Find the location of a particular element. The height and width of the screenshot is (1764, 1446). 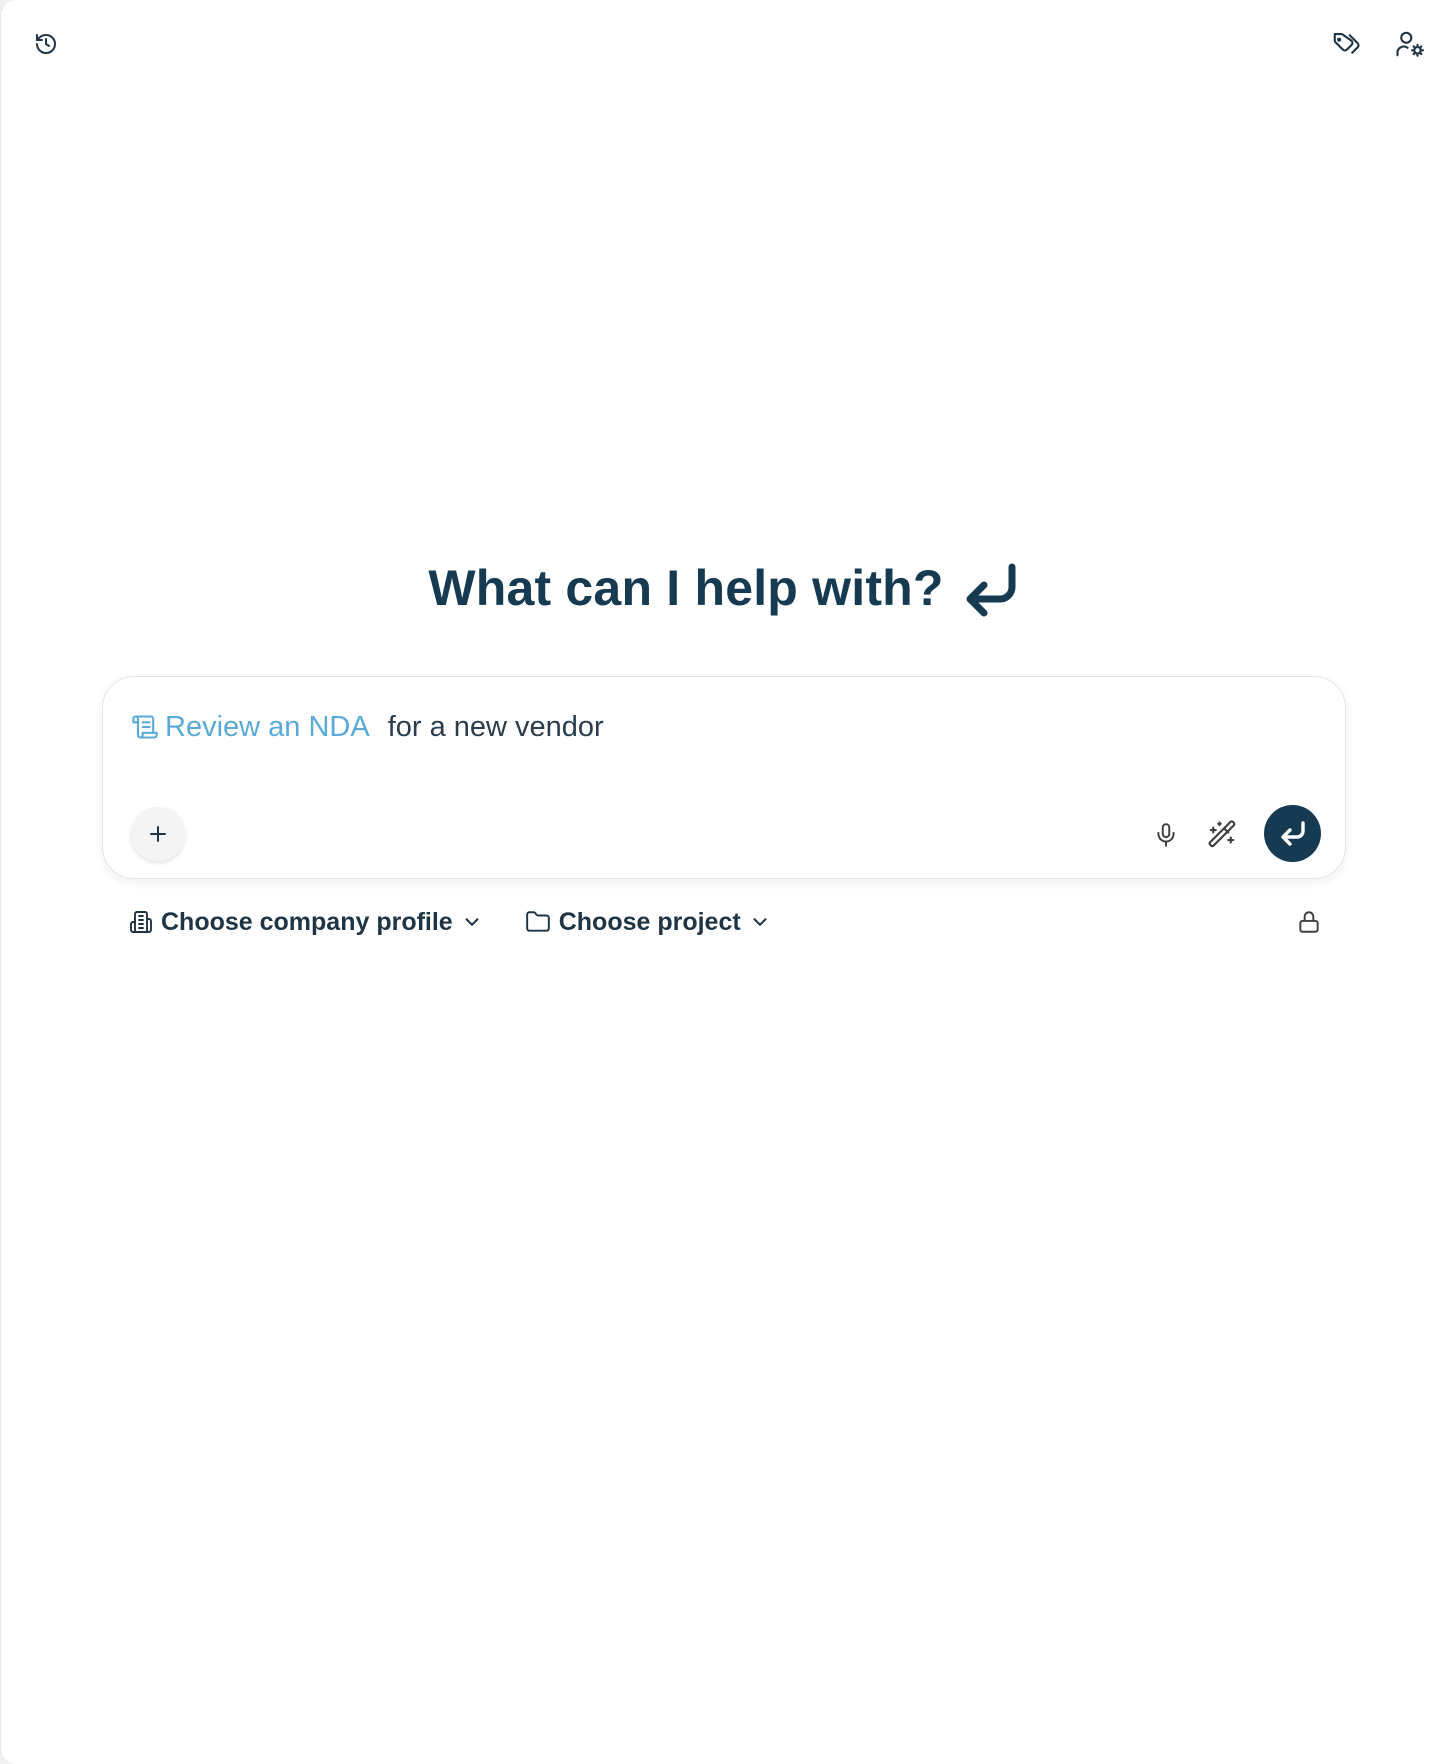

company-profile-dropdown: Choose company profile is located at coordinates (306, 922).